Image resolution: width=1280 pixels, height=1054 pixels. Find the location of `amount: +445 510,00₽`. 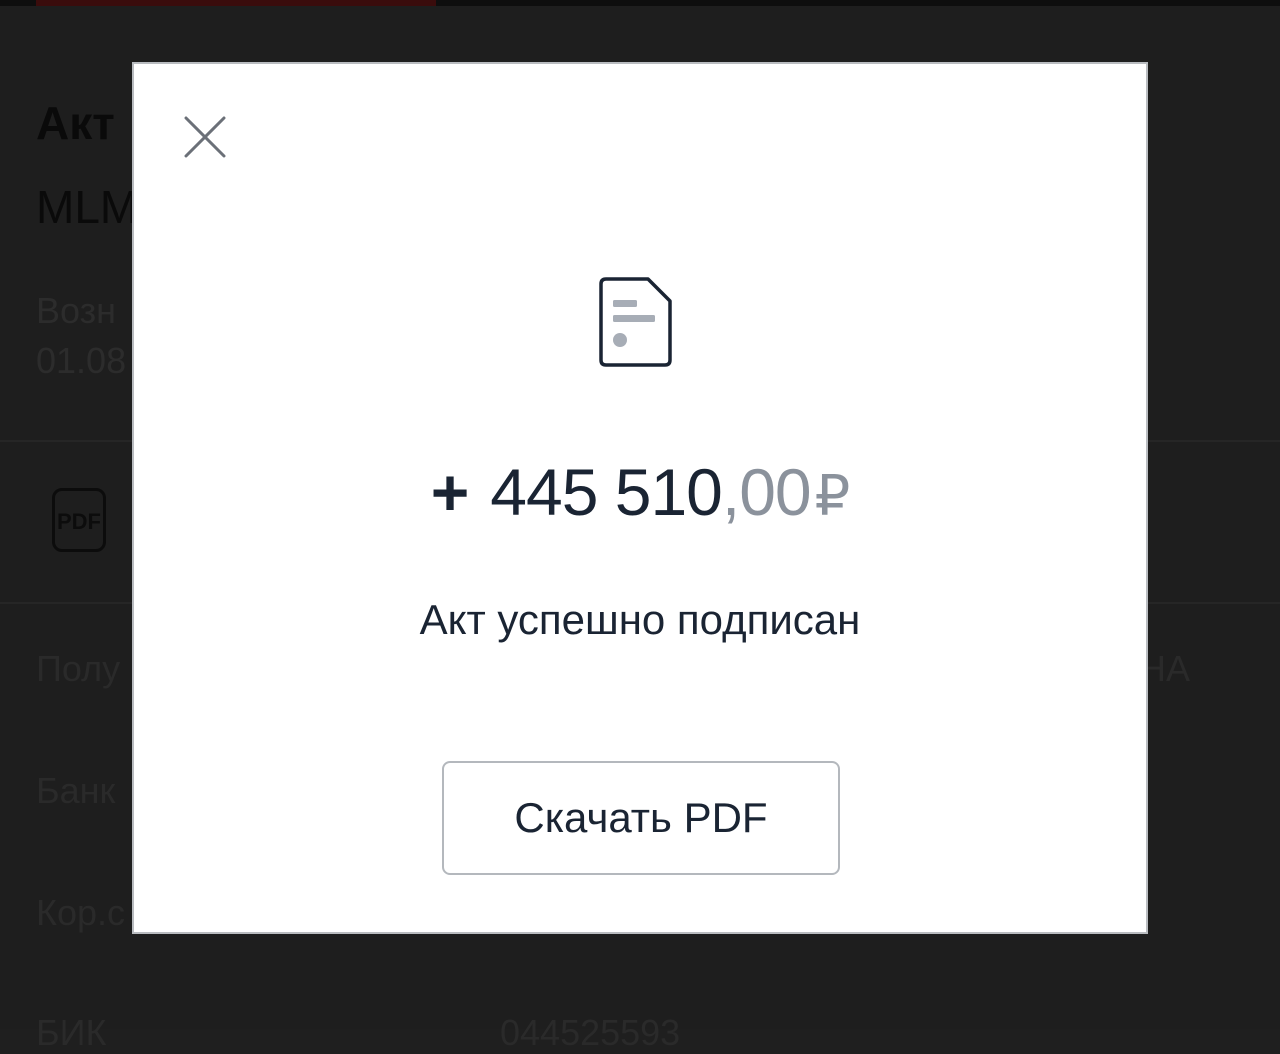

amount: +445 510,00₽ is located at coordinates (640, 494).